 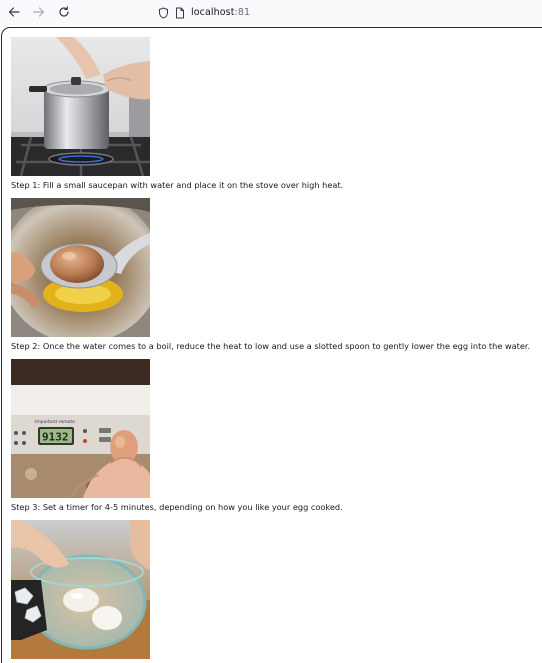 I want to click on saucepan-on-stove-photo, so click(x=80, y=106).